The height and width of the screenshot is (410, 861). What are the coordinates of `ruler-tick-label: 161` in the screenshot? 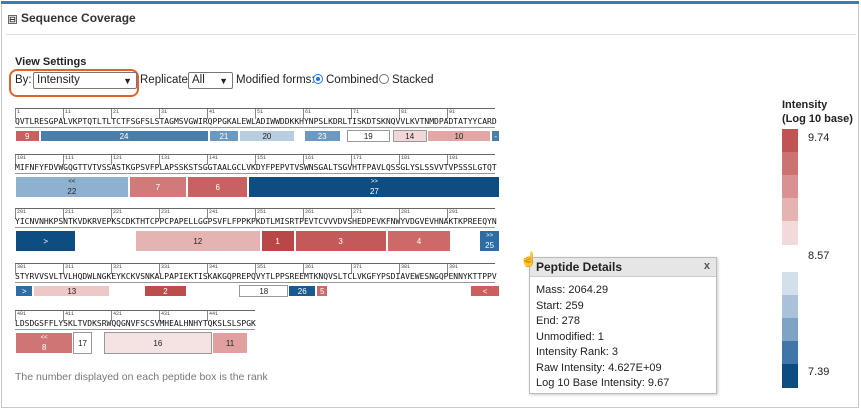 It's located at (310, 158).